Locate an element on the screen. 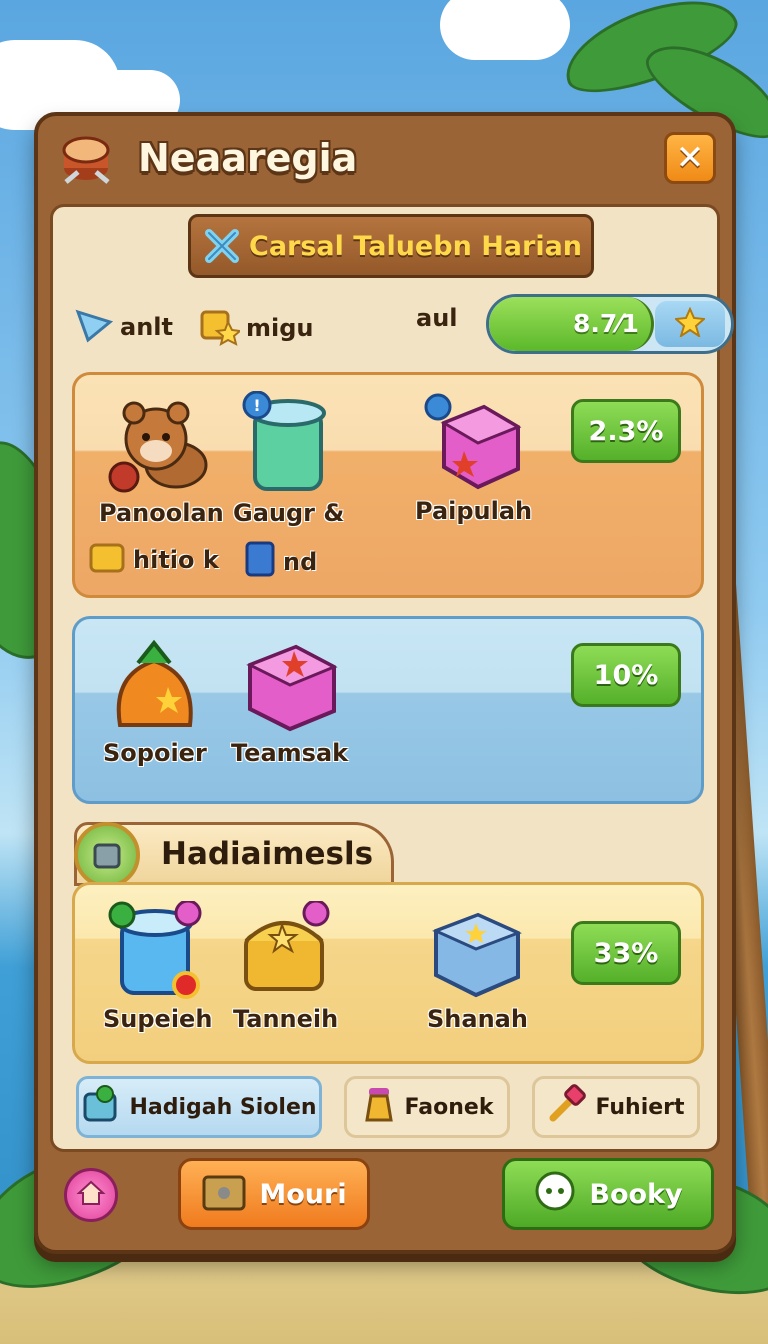 This screenshot has width=768, height=1344. chip-label: Fuhiert is located at coordinates (640, 1107).